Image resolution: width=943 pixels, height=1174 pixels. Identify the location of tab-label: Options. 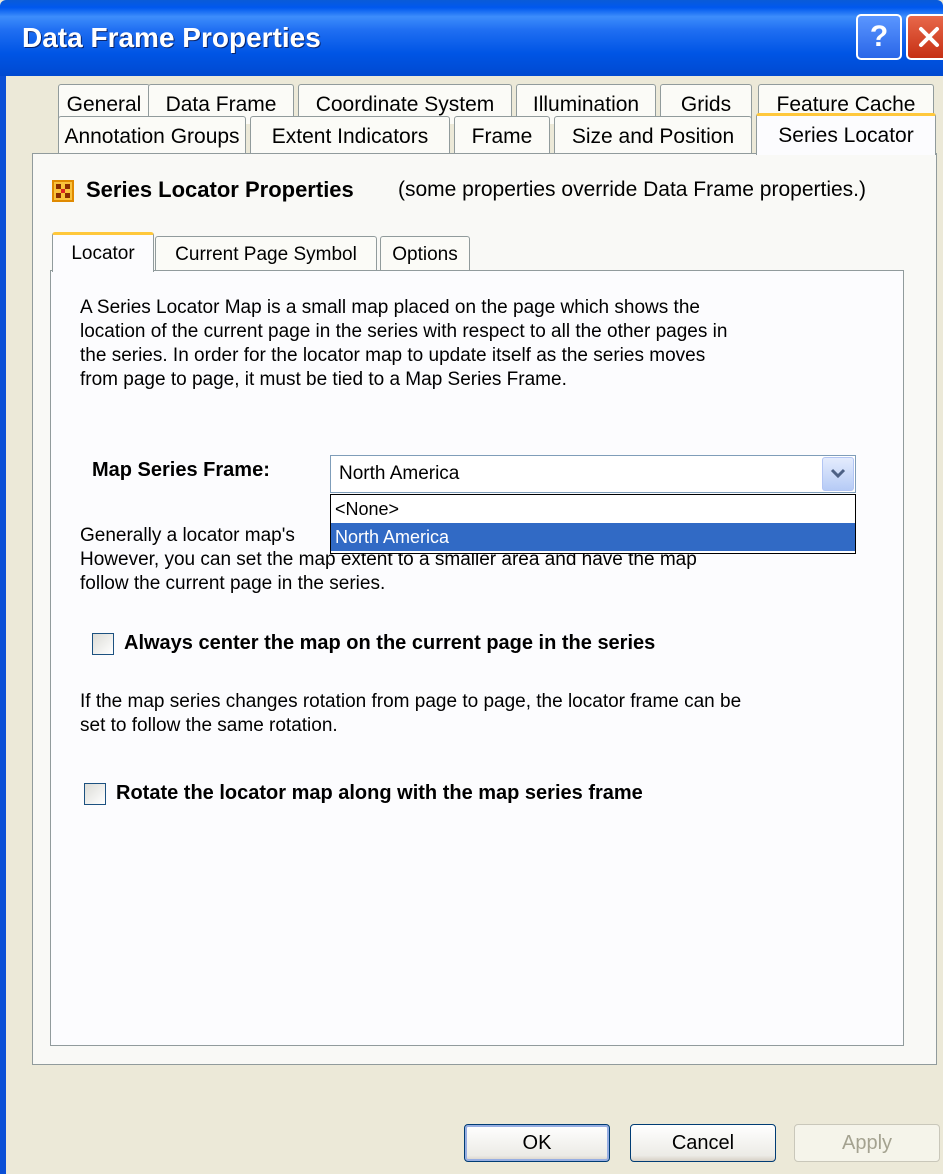
(425, 254).